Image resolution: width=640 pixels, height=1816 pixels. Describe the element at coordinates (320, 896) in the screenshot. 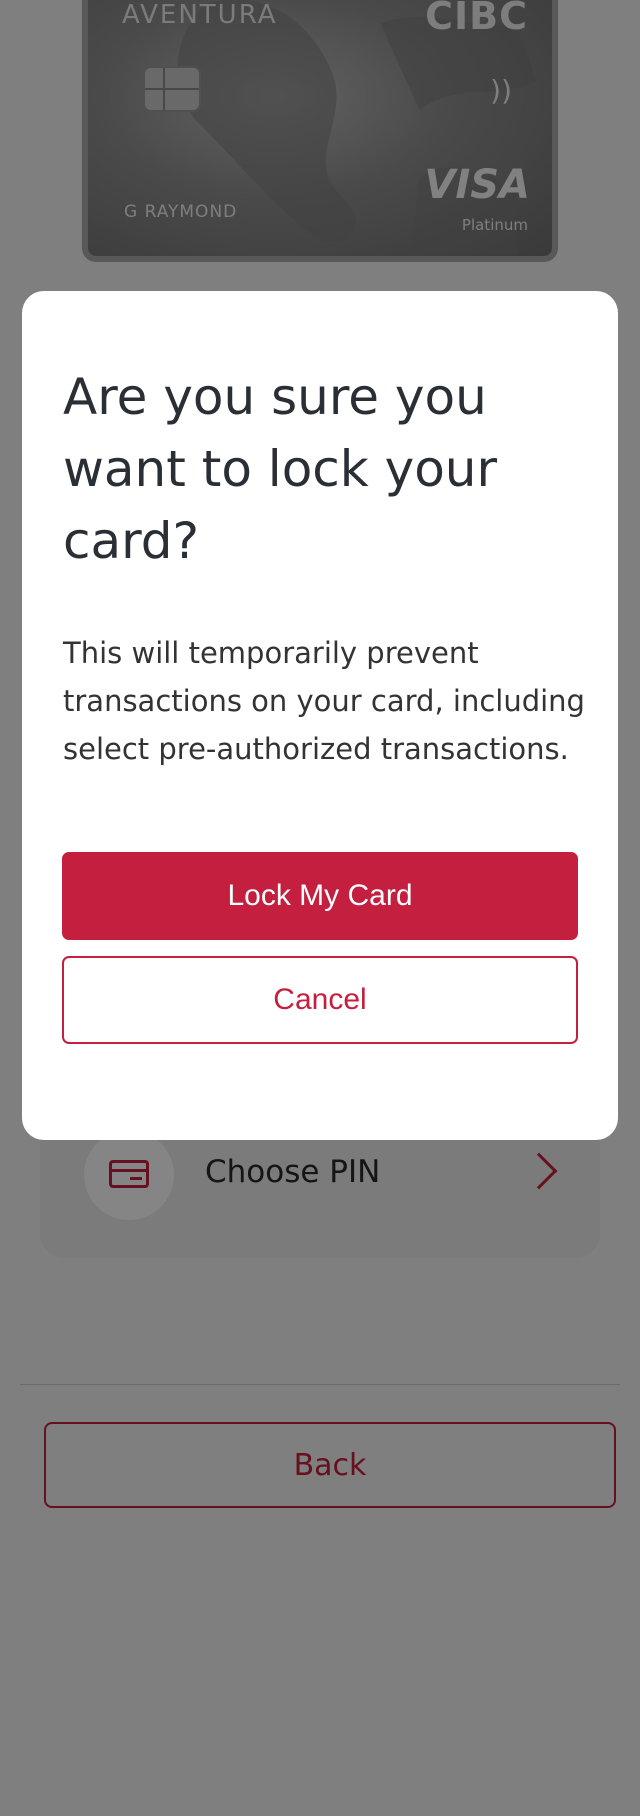

I see `lock-my-card-button: Lock My Card` at that location.